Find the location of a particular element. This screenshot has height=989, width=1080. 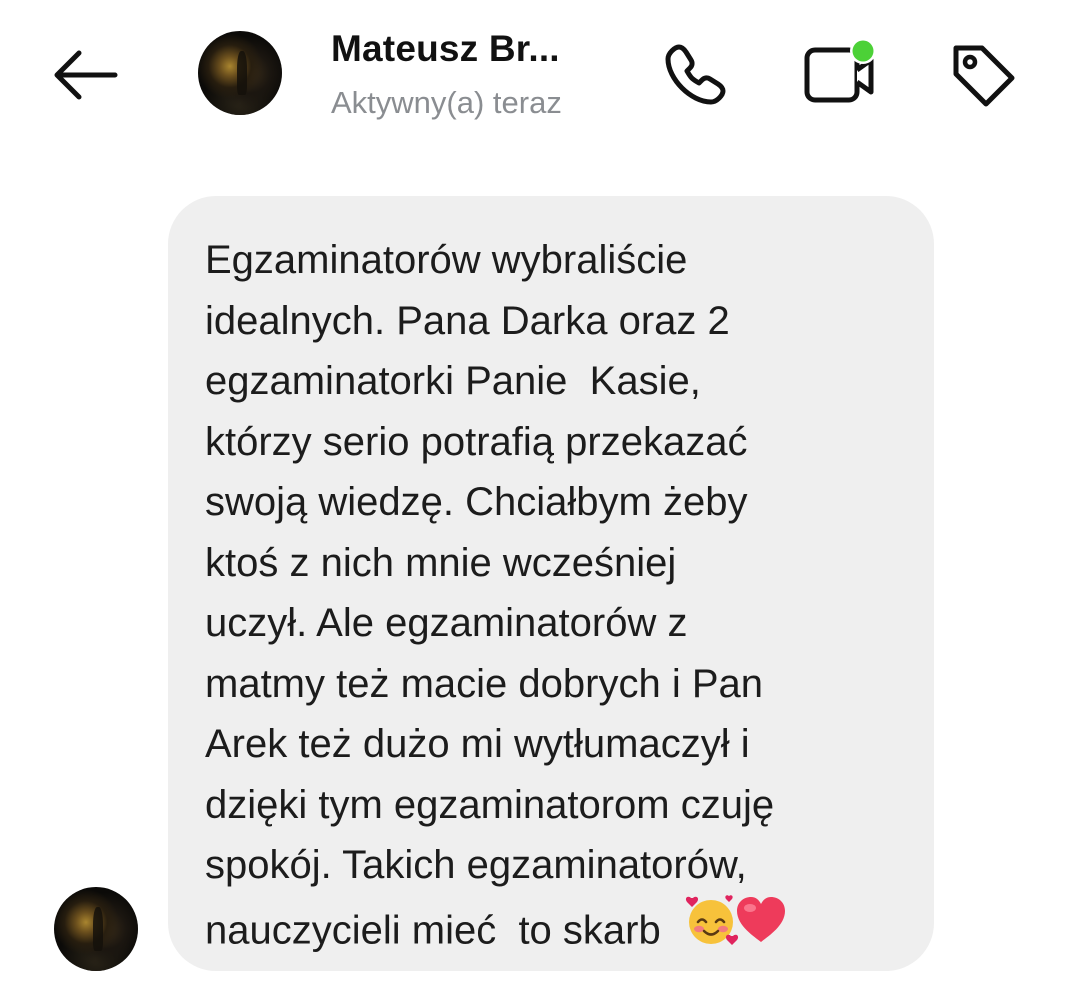

message-line: matmy też macie dobrych i Pan is located at coordinates (484, 683).